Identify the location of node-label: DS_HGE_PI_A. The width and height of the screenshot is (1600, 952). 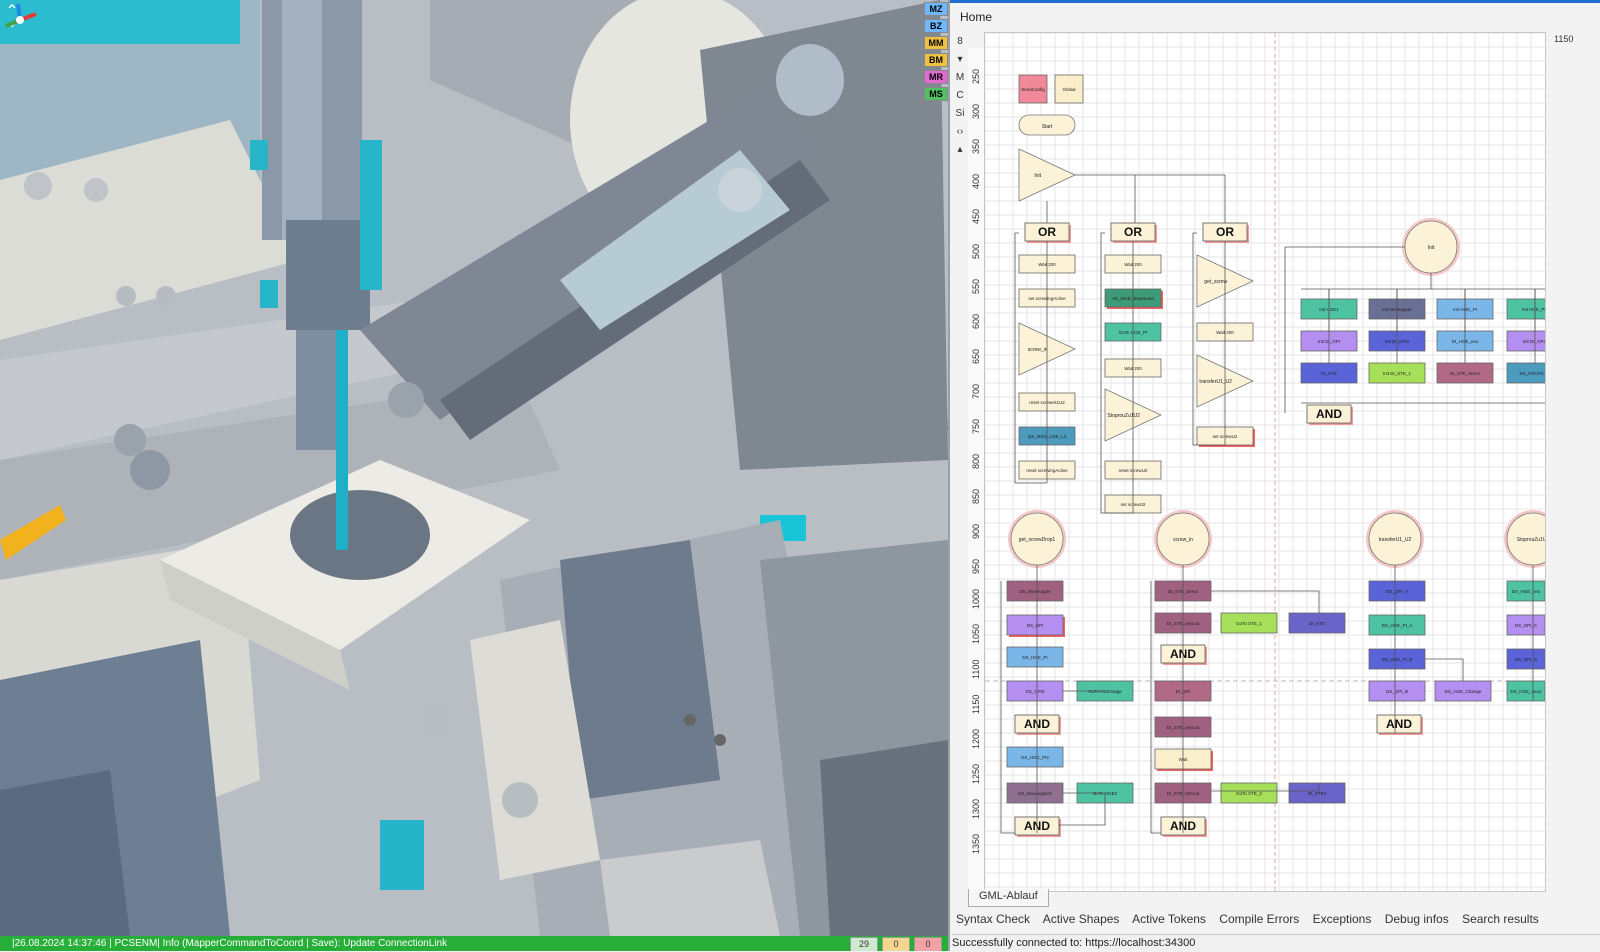
(1397, 625).